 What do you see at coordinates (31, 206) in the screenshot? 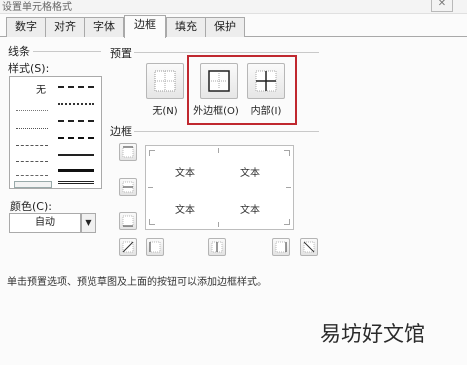
I see `color-label: 颜色(C):` at bounding box center [31, 206].